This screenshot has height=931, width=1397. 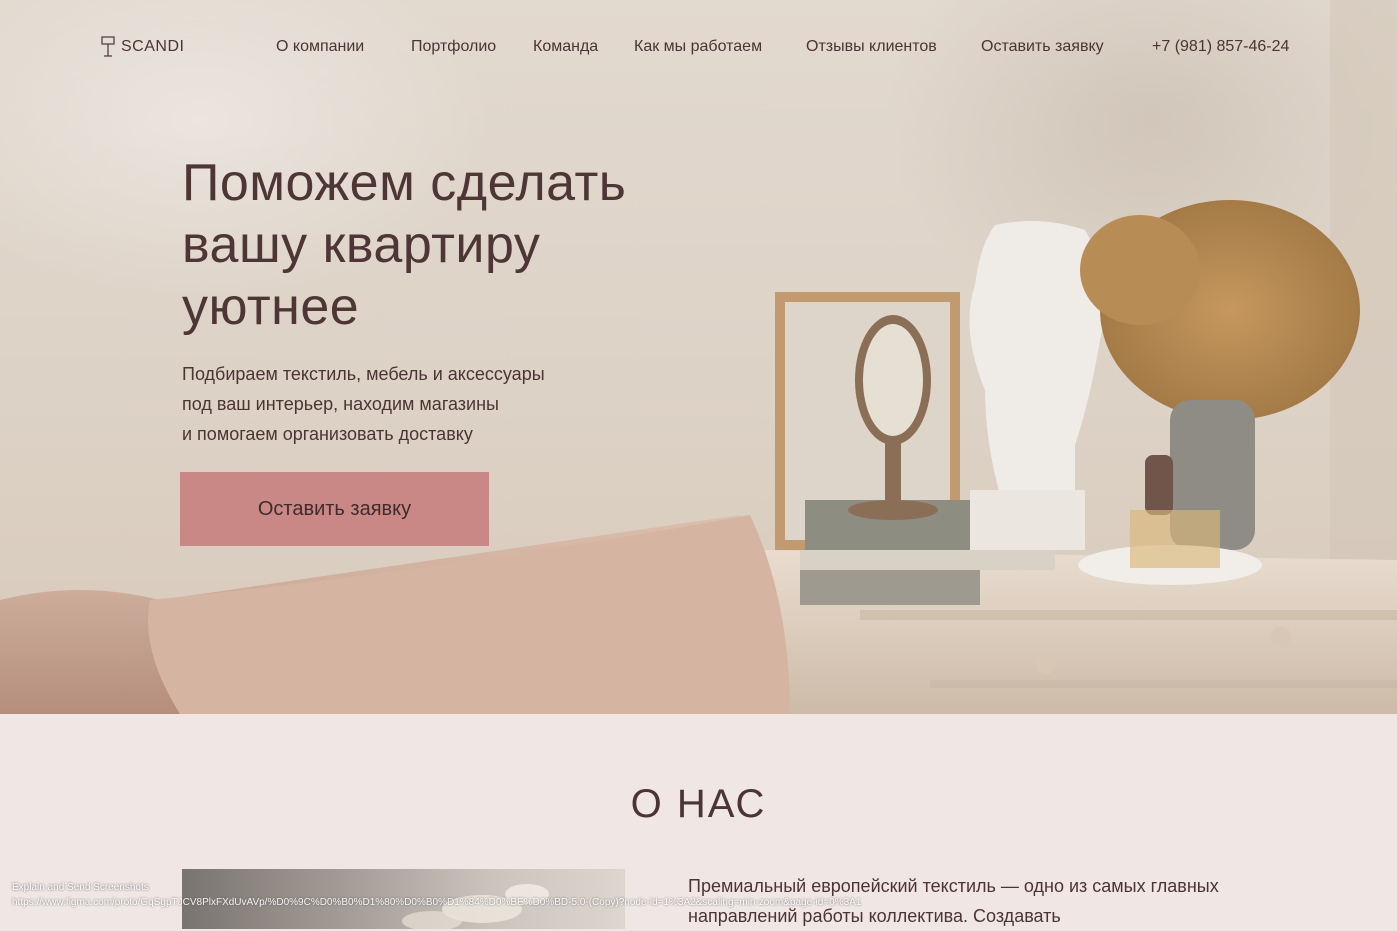 I want to click on brand-logo: SCANDI, so click(x=142, y=47).